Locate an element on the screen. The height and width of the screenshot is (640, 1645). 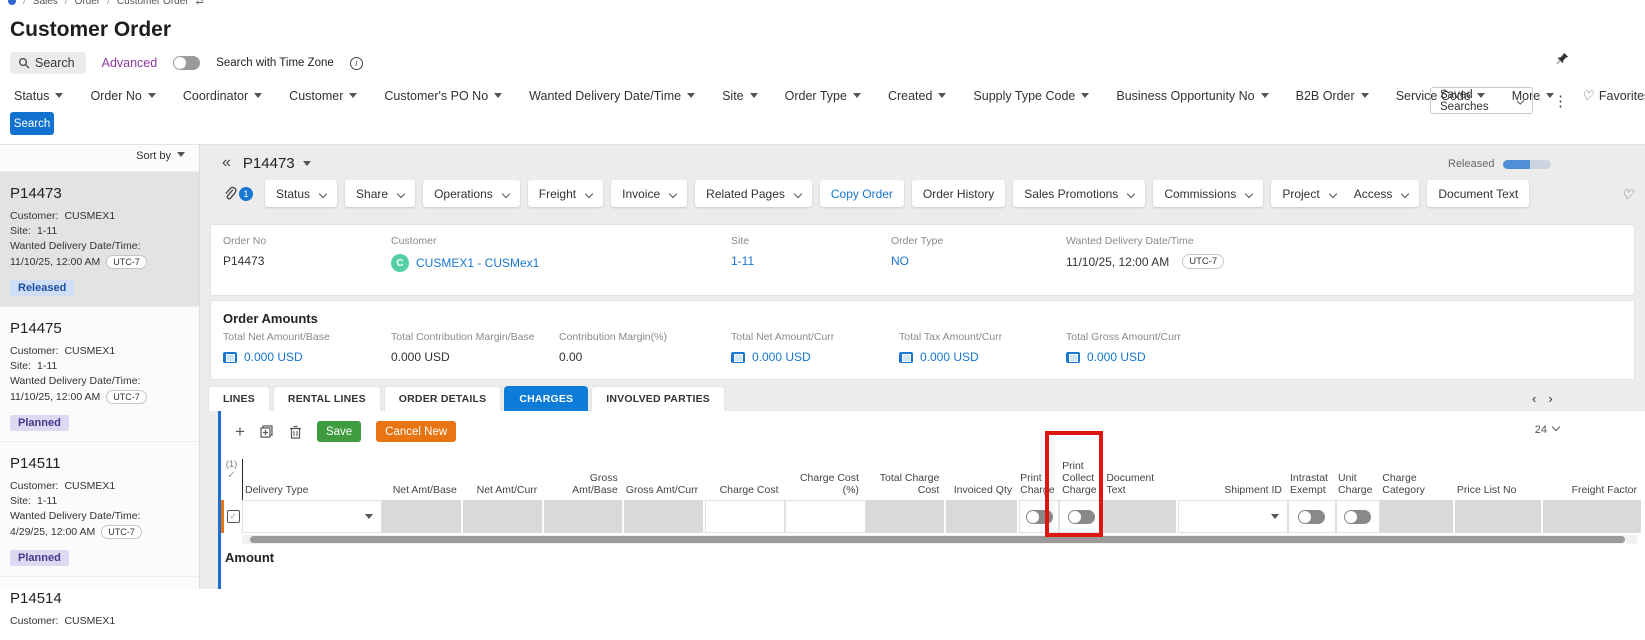
scrollbar-thumb is located at coordinates (937, 539).